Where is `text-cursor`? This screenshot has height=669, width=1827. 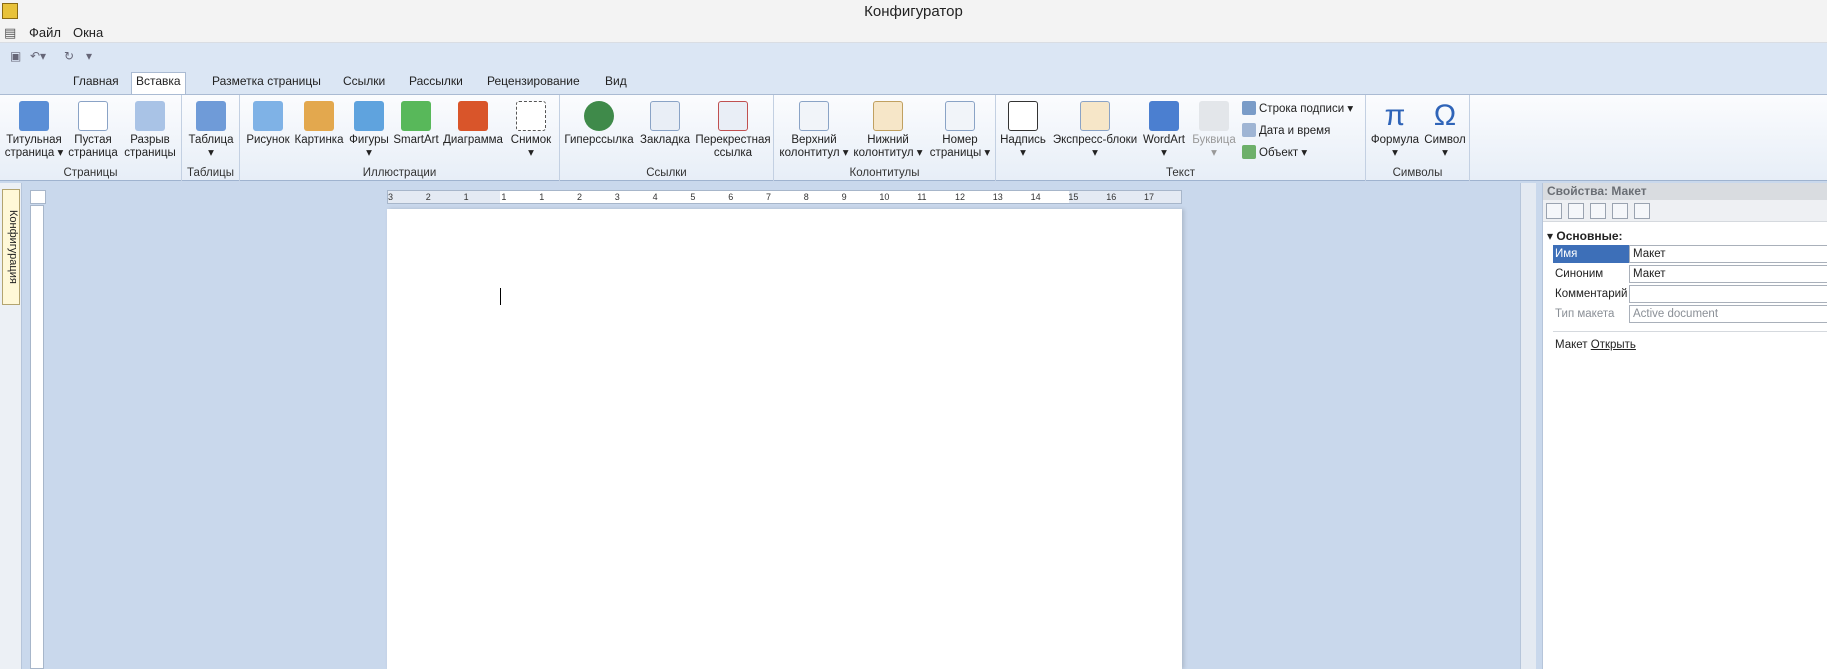 text-cursor is located at coordinates (500, 296).